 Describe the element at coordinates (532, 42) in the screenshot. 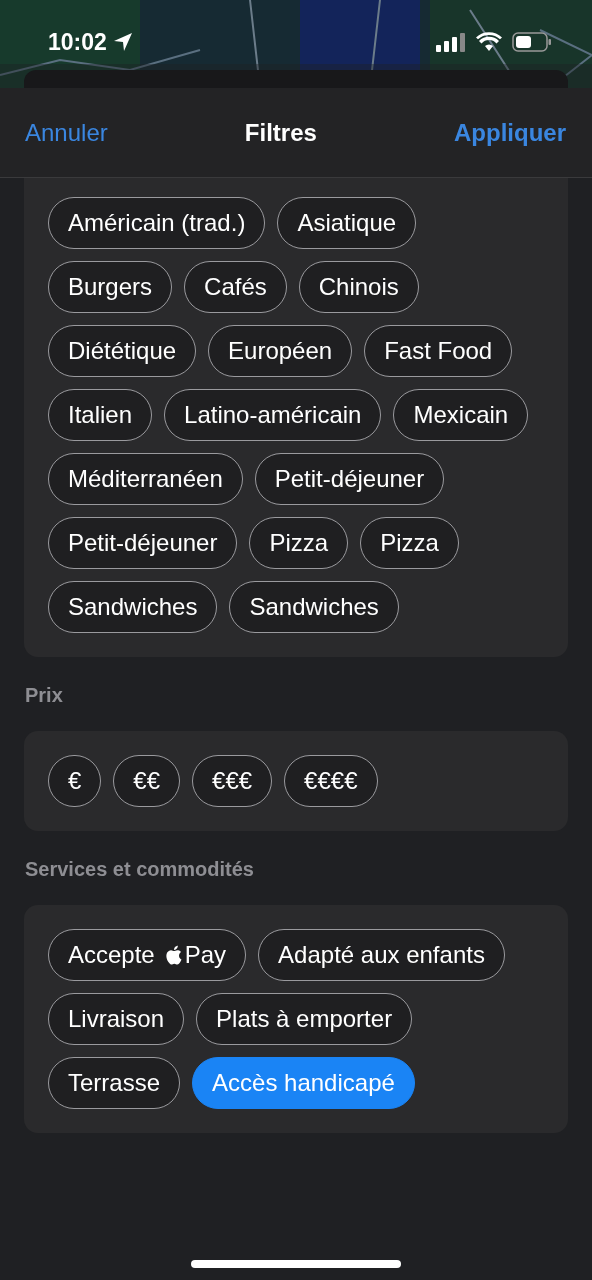

I see `battery-icon` at that location.